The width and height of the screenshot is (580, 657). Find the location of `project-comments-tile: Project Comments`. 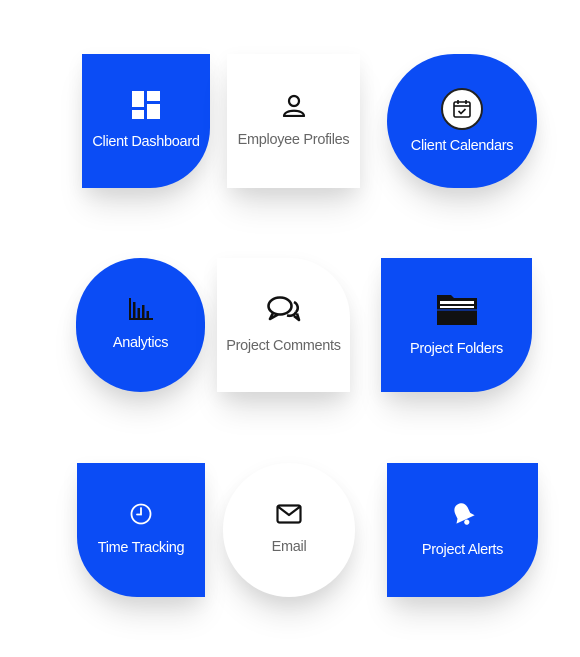

project-comments-tile: Project Comments is located at coordinates (283, 325).